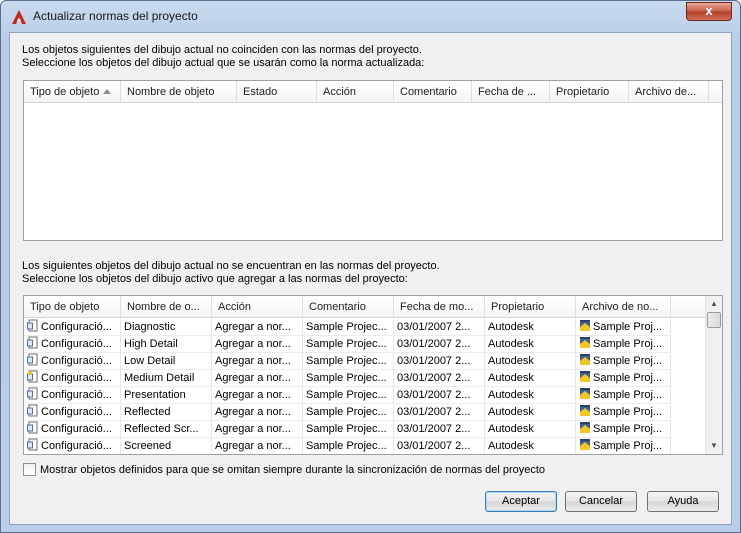 The image size is (741, 533). What do you see at coordinates (370, 16) in the screenshot?
I see `title-bar: Actualizar normas del proyecto x` at bounding box center [370, 16].